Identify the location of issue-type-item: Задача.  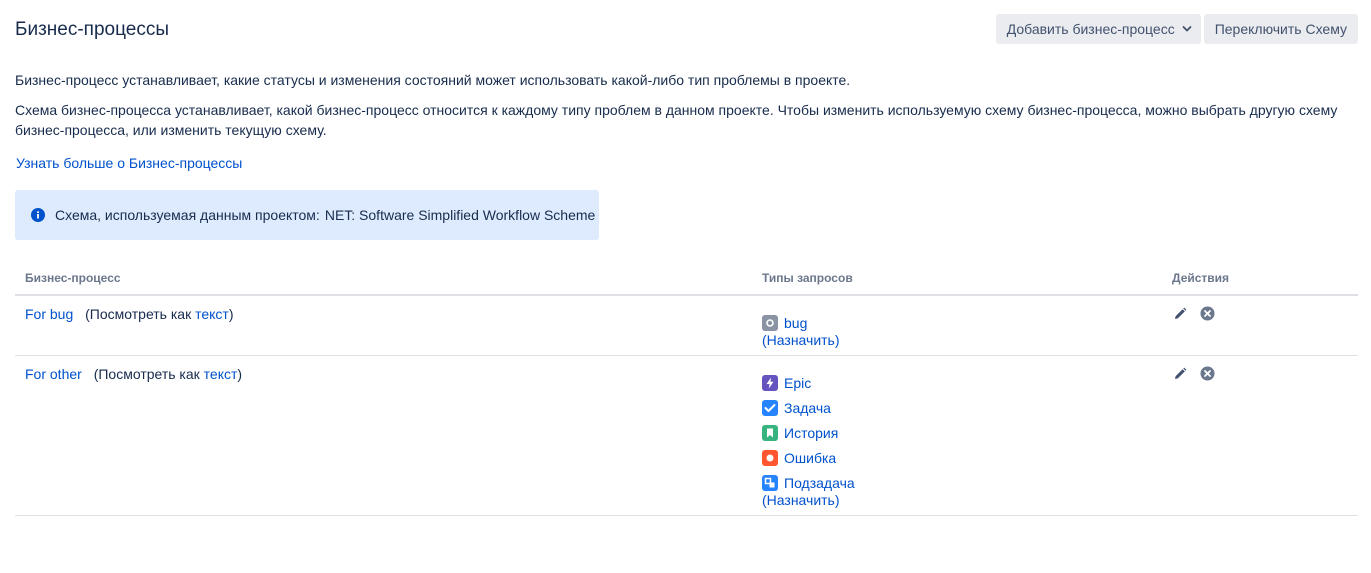
(808, 407).